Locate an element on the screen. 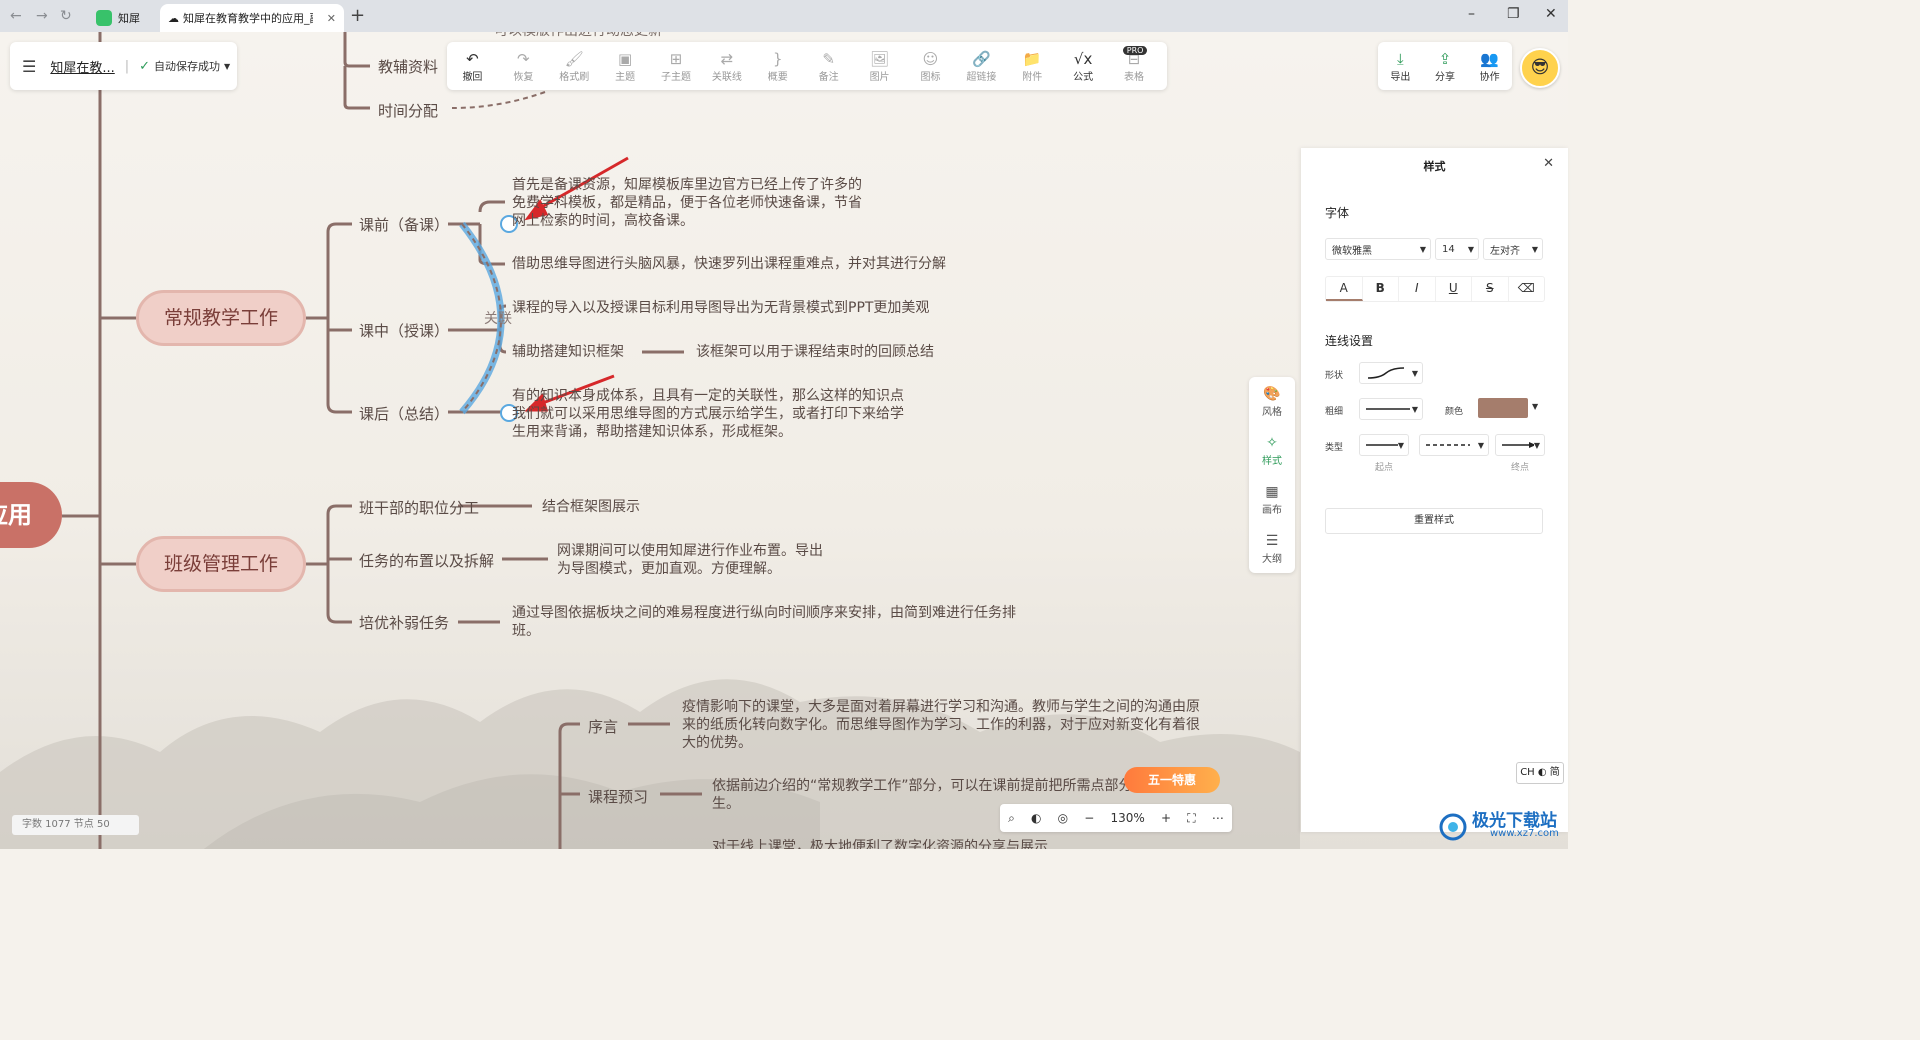 The image size is (1920, 1040). cut-node-text: 可以模版作出进行动态更新 is located at coordinates (578, 36).